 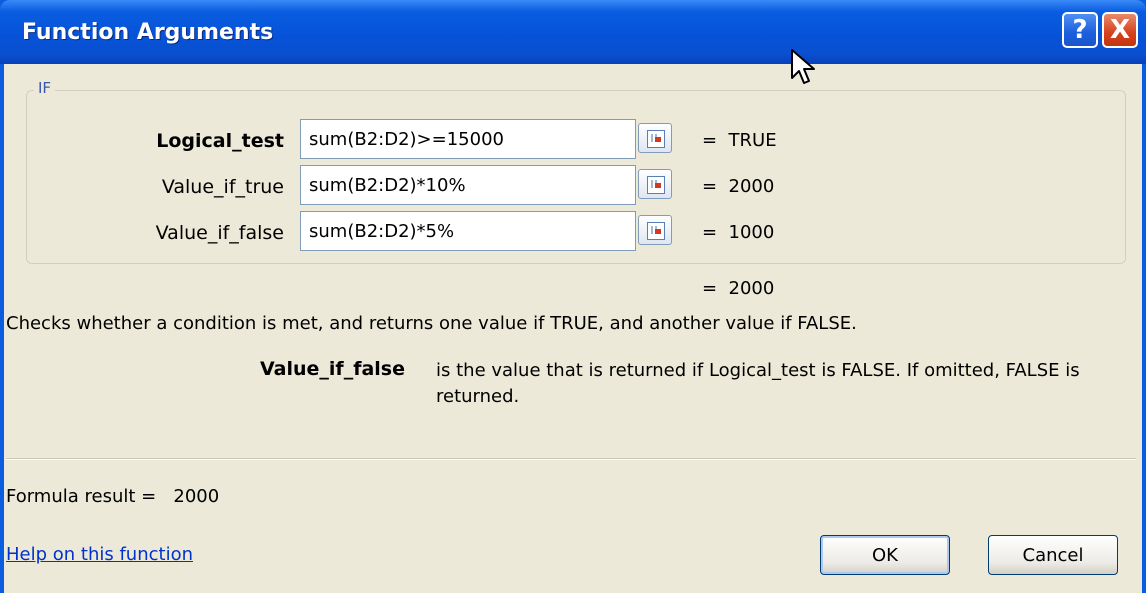 What do you see at coordinates (739, 140) in the screenshot?
I see `logical-test-result: = TRUE` at bounding box center [739, 140].